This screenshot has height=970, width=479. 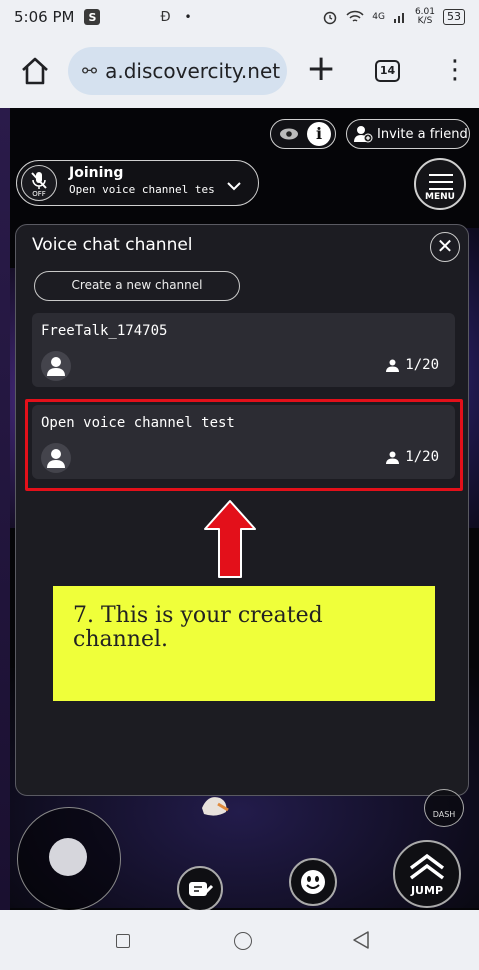 I want to click on chevron-down-icon, so click(x=234, y=186).